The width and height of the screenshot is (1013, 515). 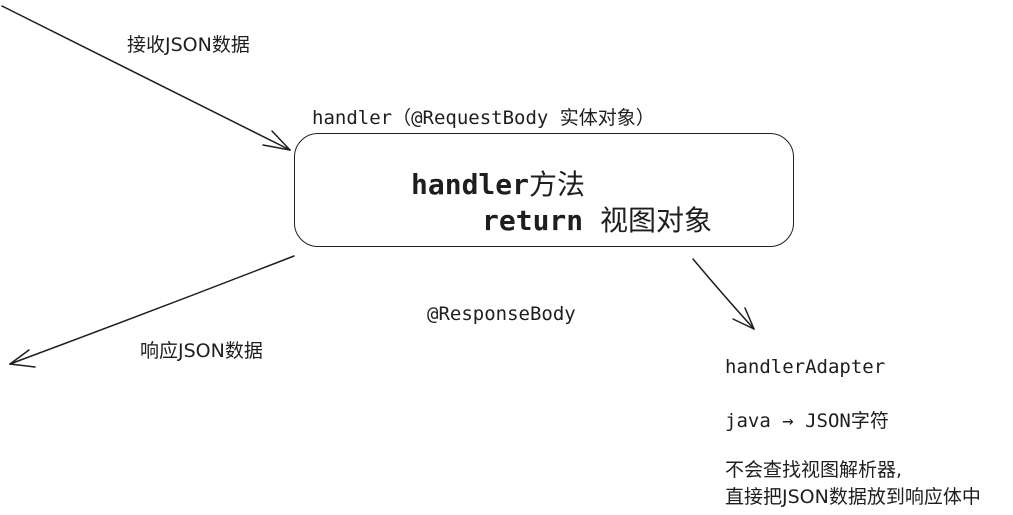 I want to click on return-view-object: return 视图对象, so click(x=597, y=220).